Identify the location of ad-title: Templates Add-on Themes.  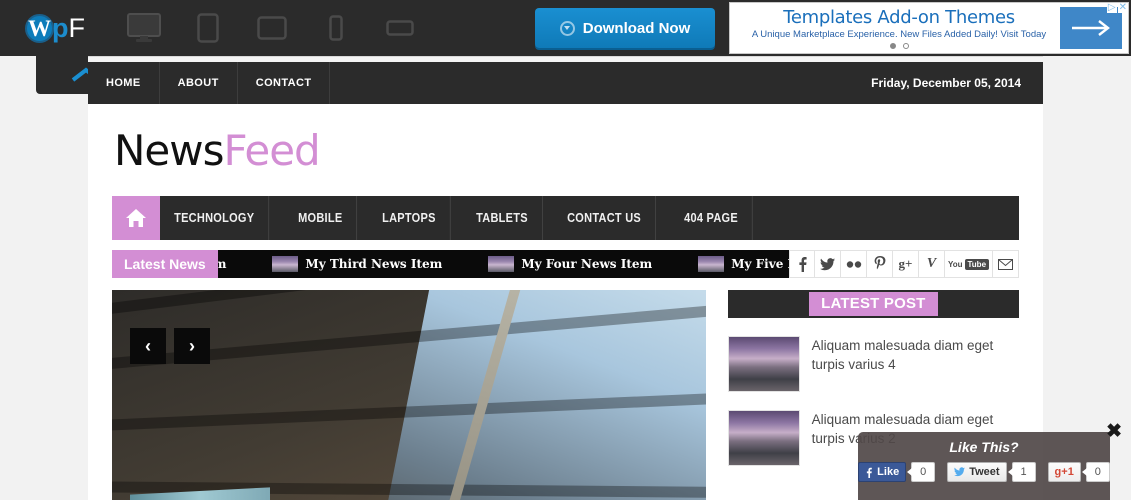
(899, 17).